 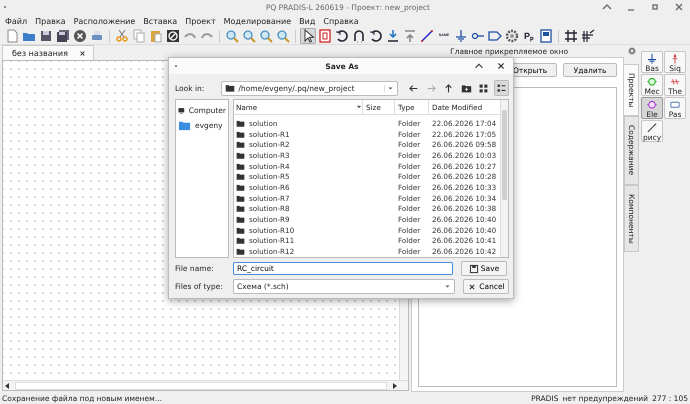 I want to click on port-icon, so click(x=495, y=36).